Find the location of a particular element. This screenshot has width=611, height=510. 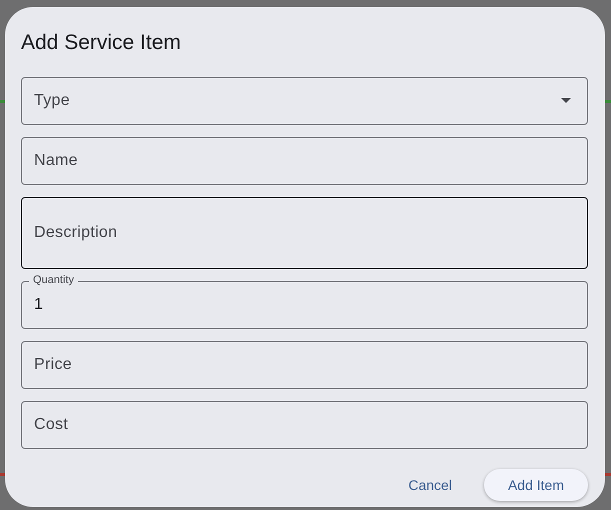

cancel-button: Cancel is located at coordinates (430, 485).